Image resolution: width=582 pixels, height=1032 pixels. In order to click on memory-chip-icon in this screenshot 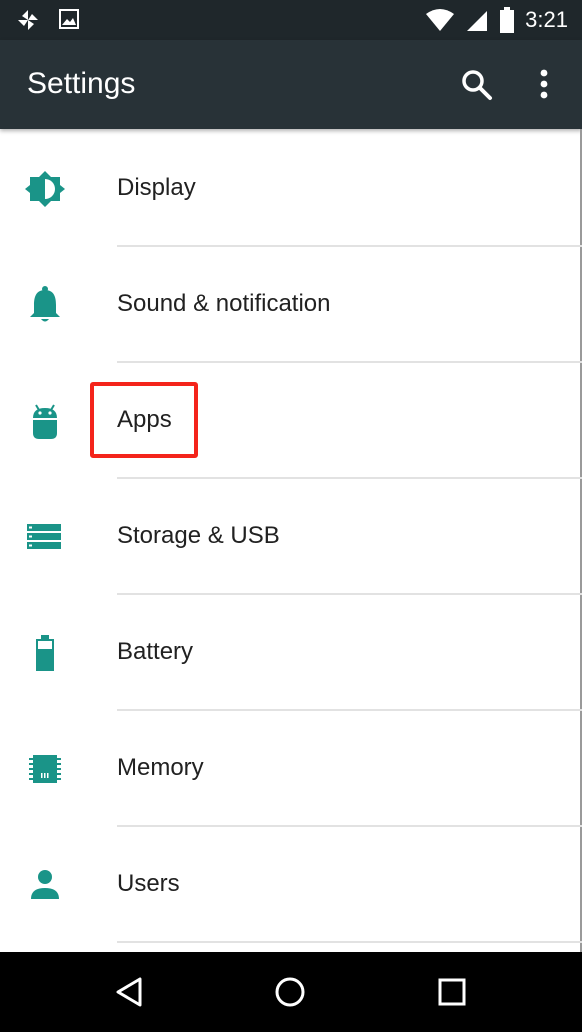, I will do `click(45, 769)`.